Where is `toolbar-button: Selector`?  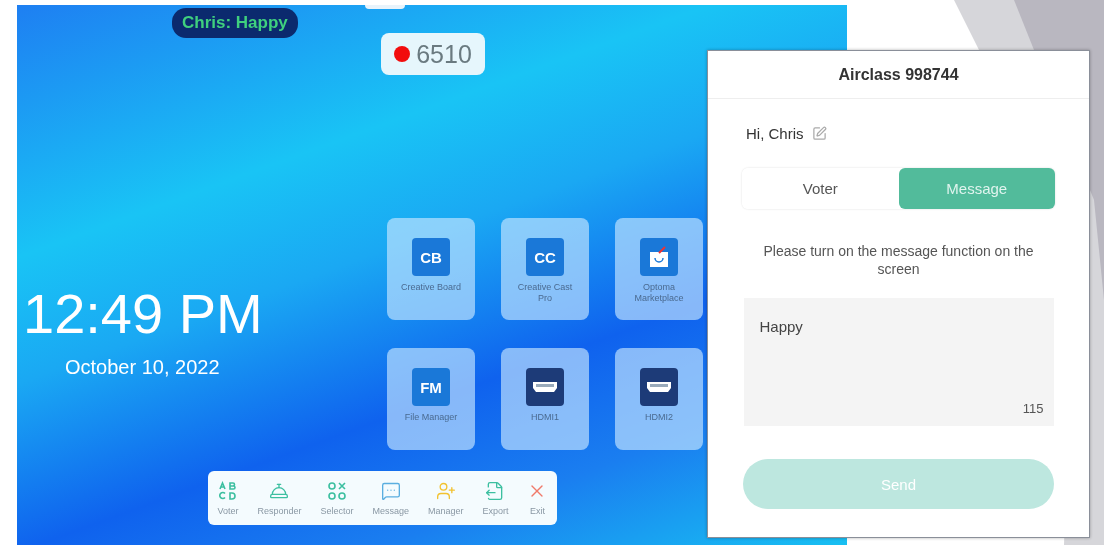
toolbar-button: Selector is located at coordinates (337, 498).